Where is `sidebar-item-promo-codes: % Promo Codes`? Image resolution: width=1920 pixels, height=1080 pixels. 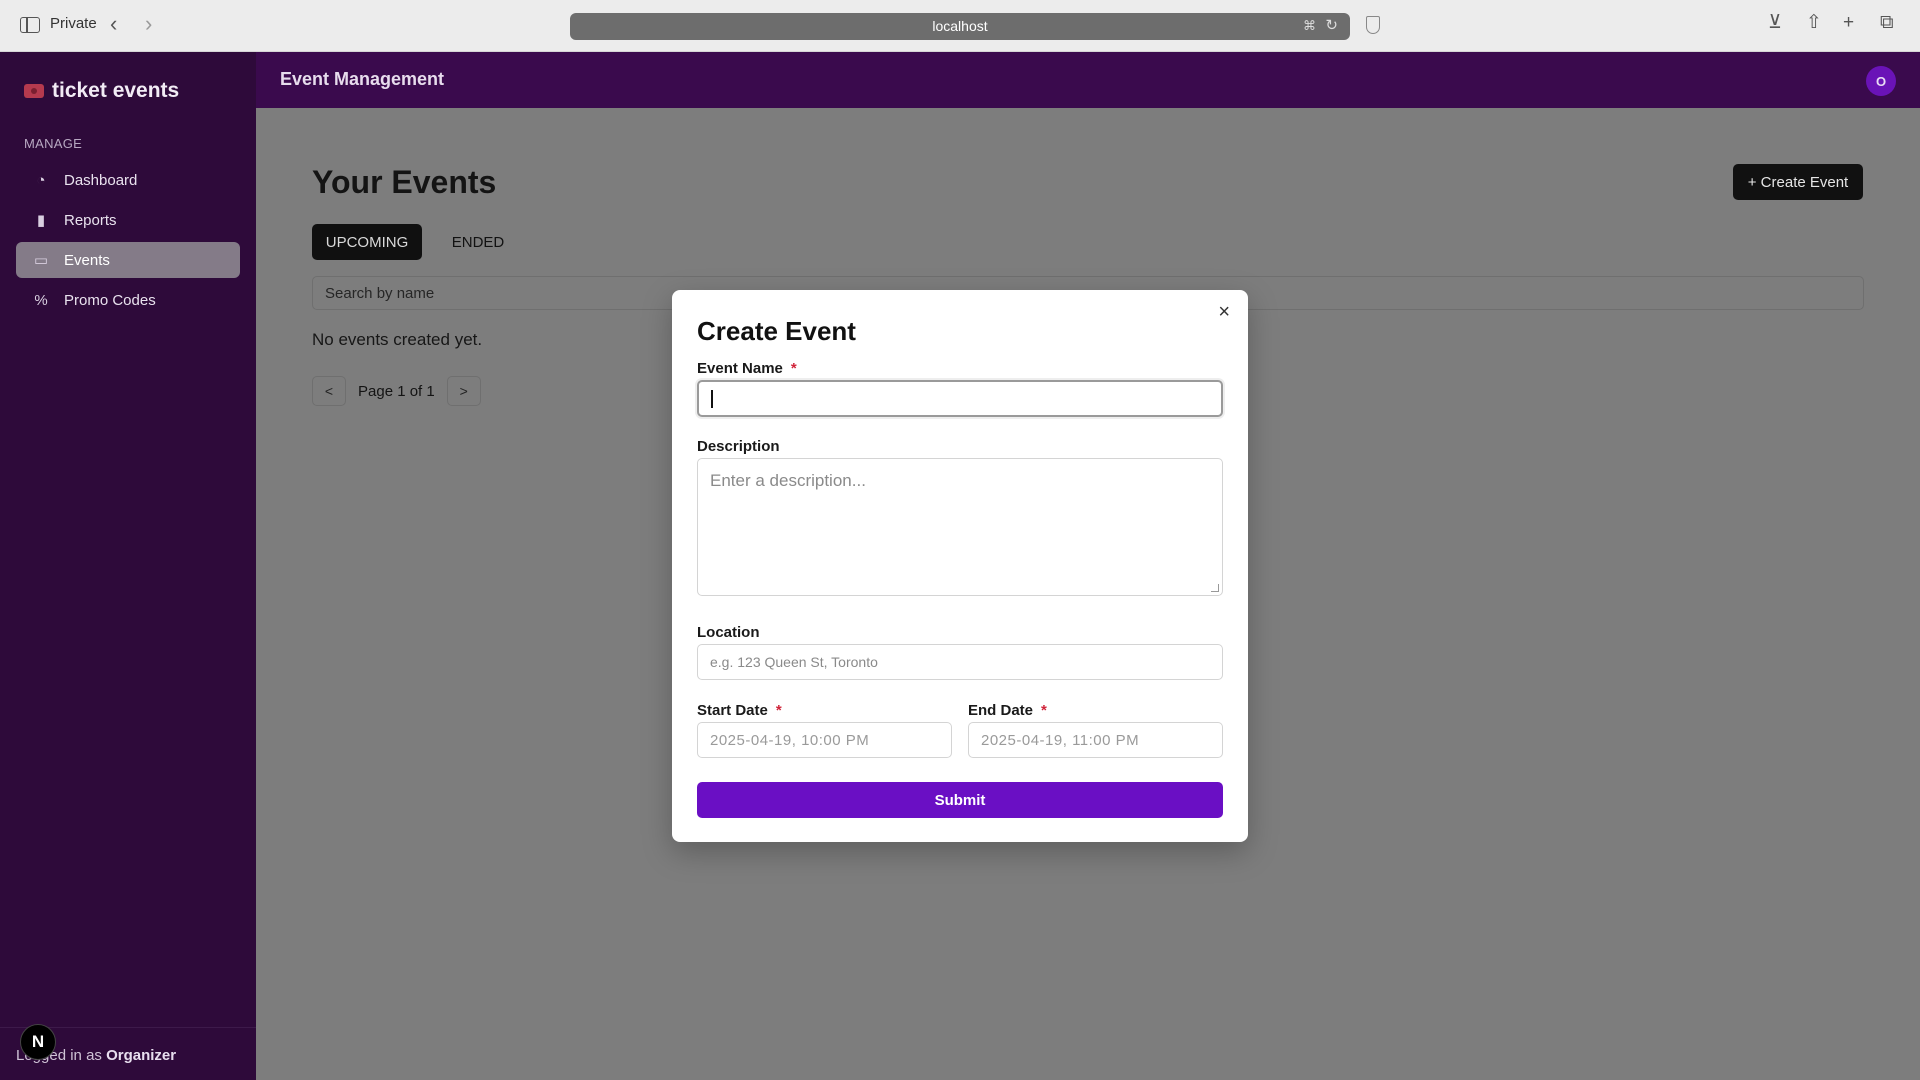 sidebar-item-promo-codes: % Promo Codes is located at coordinates (128, 300).